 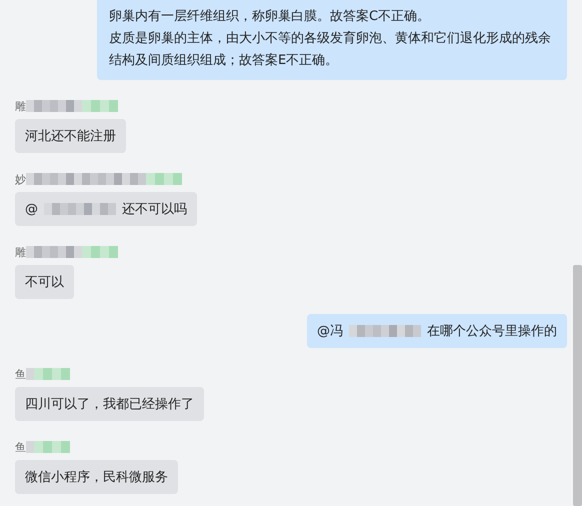 I want to click on mention-text: @冯, so click(x=330, y=331).